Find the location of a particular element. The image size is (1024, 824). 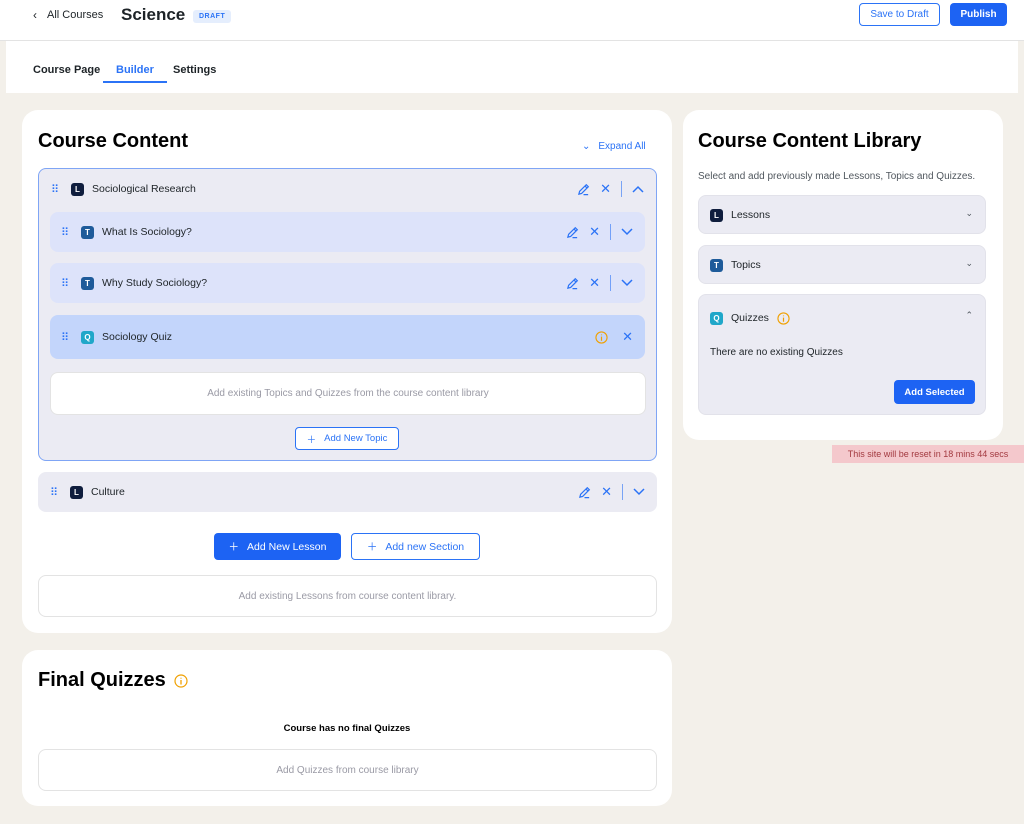

lesson-title: Culture is located at coordinates (108, 492).